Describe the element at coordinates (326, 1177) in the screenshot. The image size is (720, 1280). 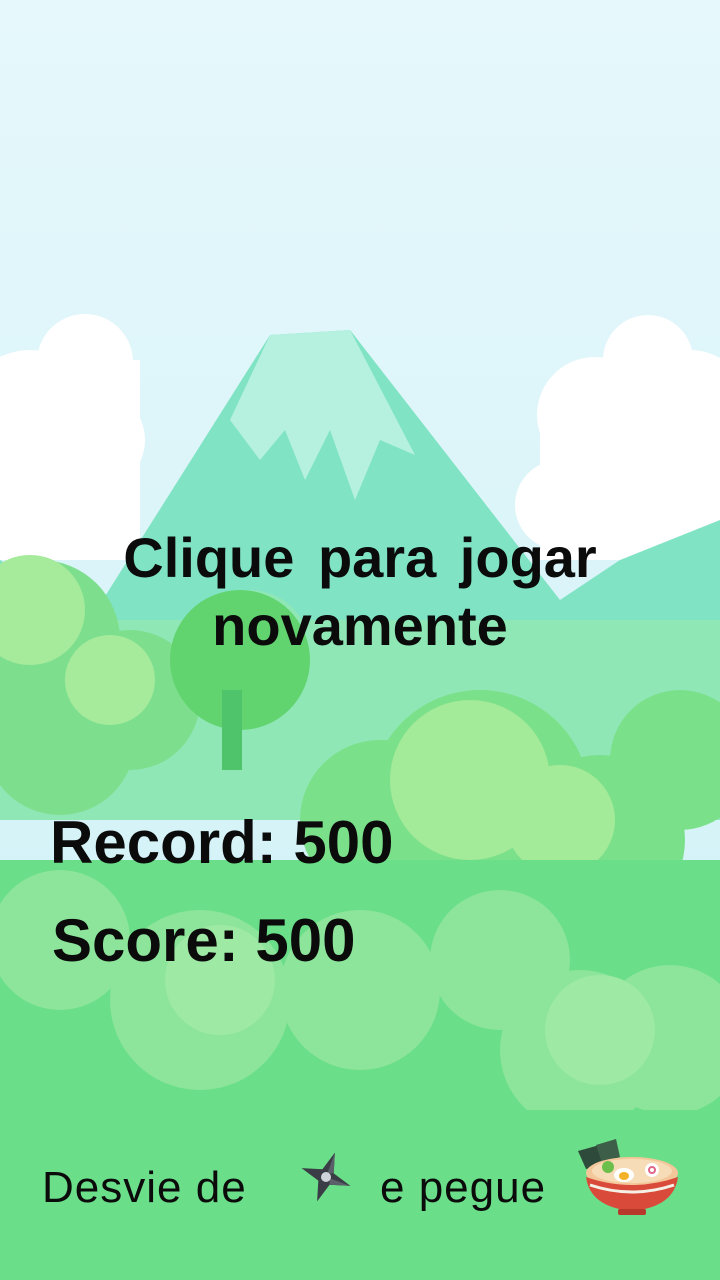
I see `shuriken-icon` at that location.